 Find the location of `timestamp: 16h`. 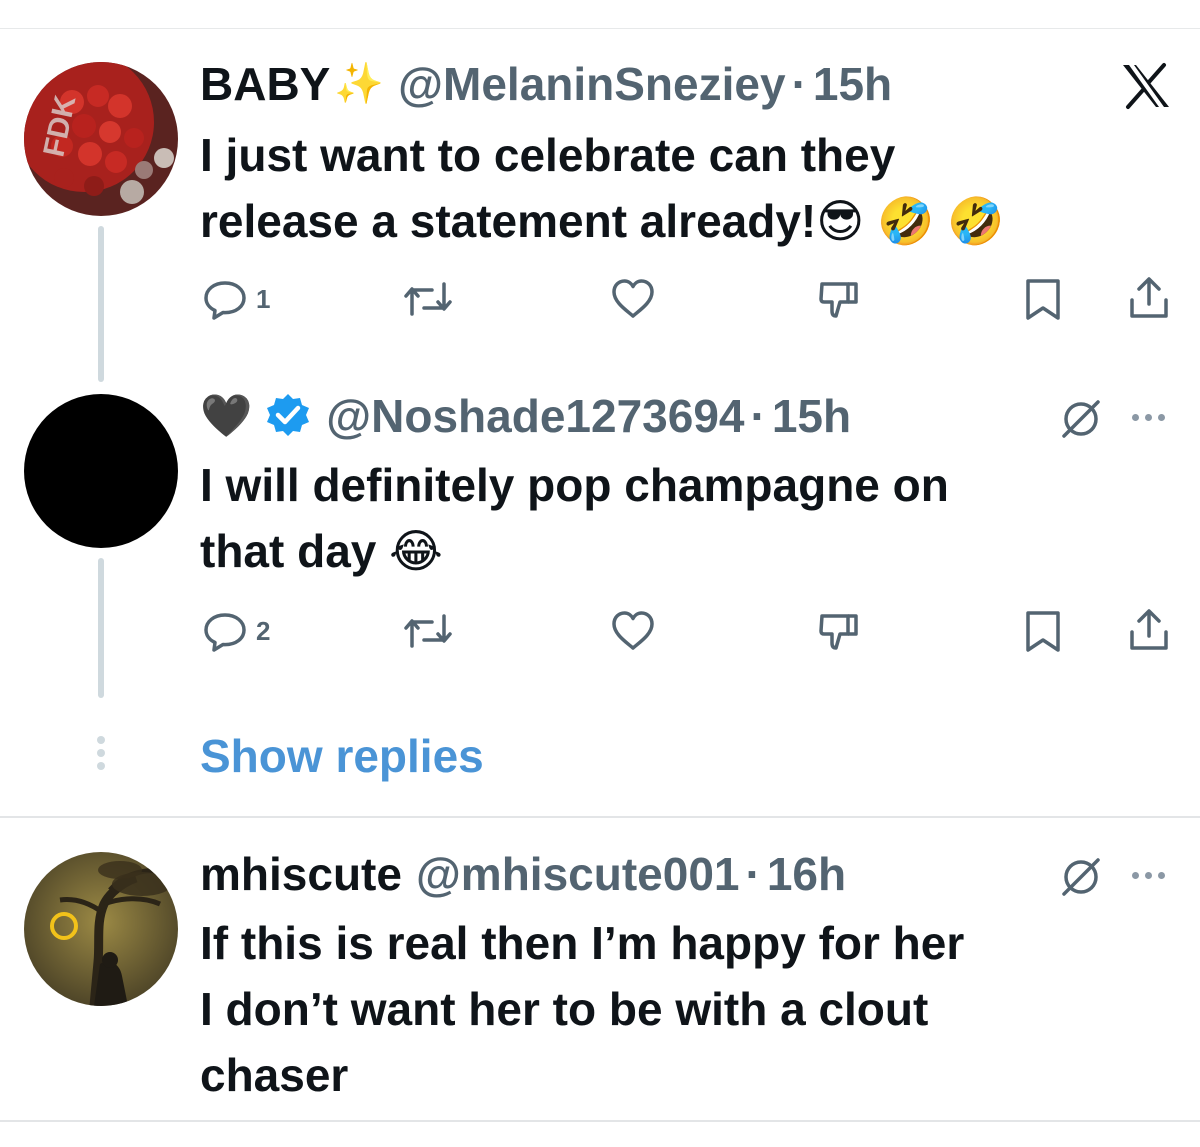

timestamp: 16h is located at coordinates (806, 874).